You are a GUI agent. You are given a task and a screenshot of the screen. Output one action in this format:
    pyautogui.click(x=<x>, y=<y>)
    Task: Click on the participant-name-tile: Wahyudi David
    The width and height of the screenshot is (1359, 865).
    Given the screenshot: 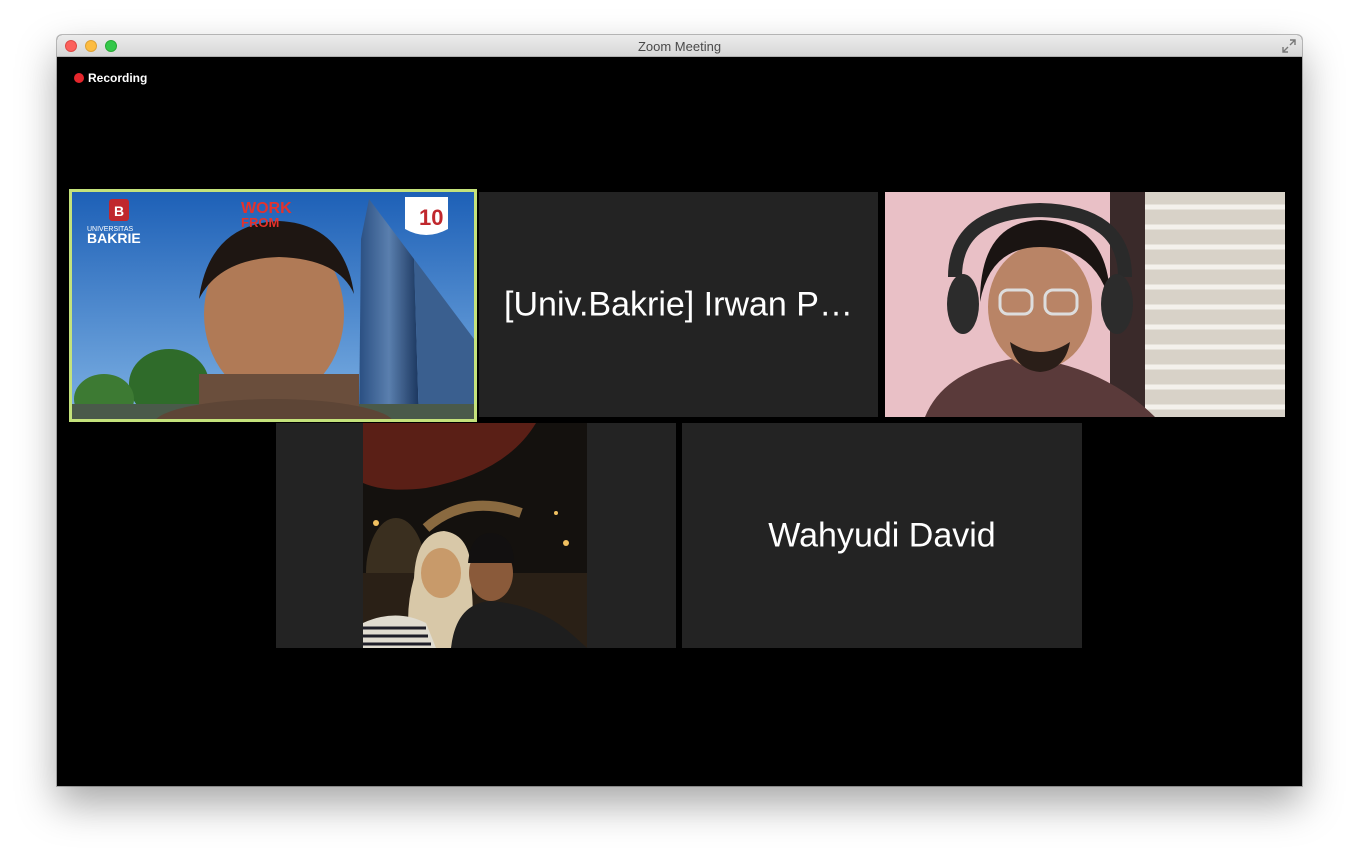 What is the action you would take?
    pyautogui.click(x=882, y=535)
    